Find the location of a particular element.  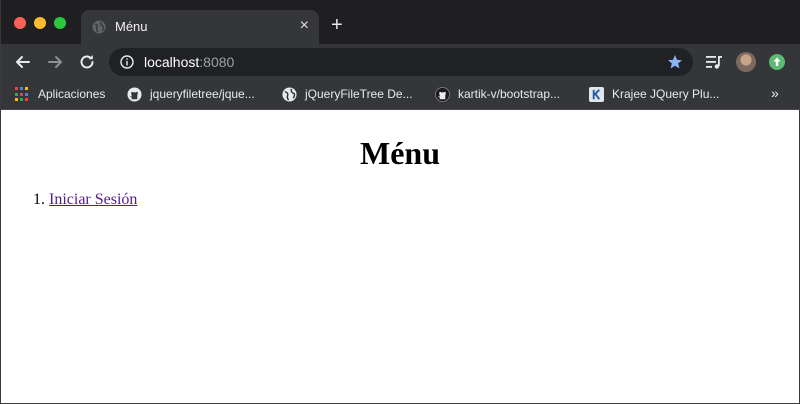

update-icon is located at coordinates (777, 62).